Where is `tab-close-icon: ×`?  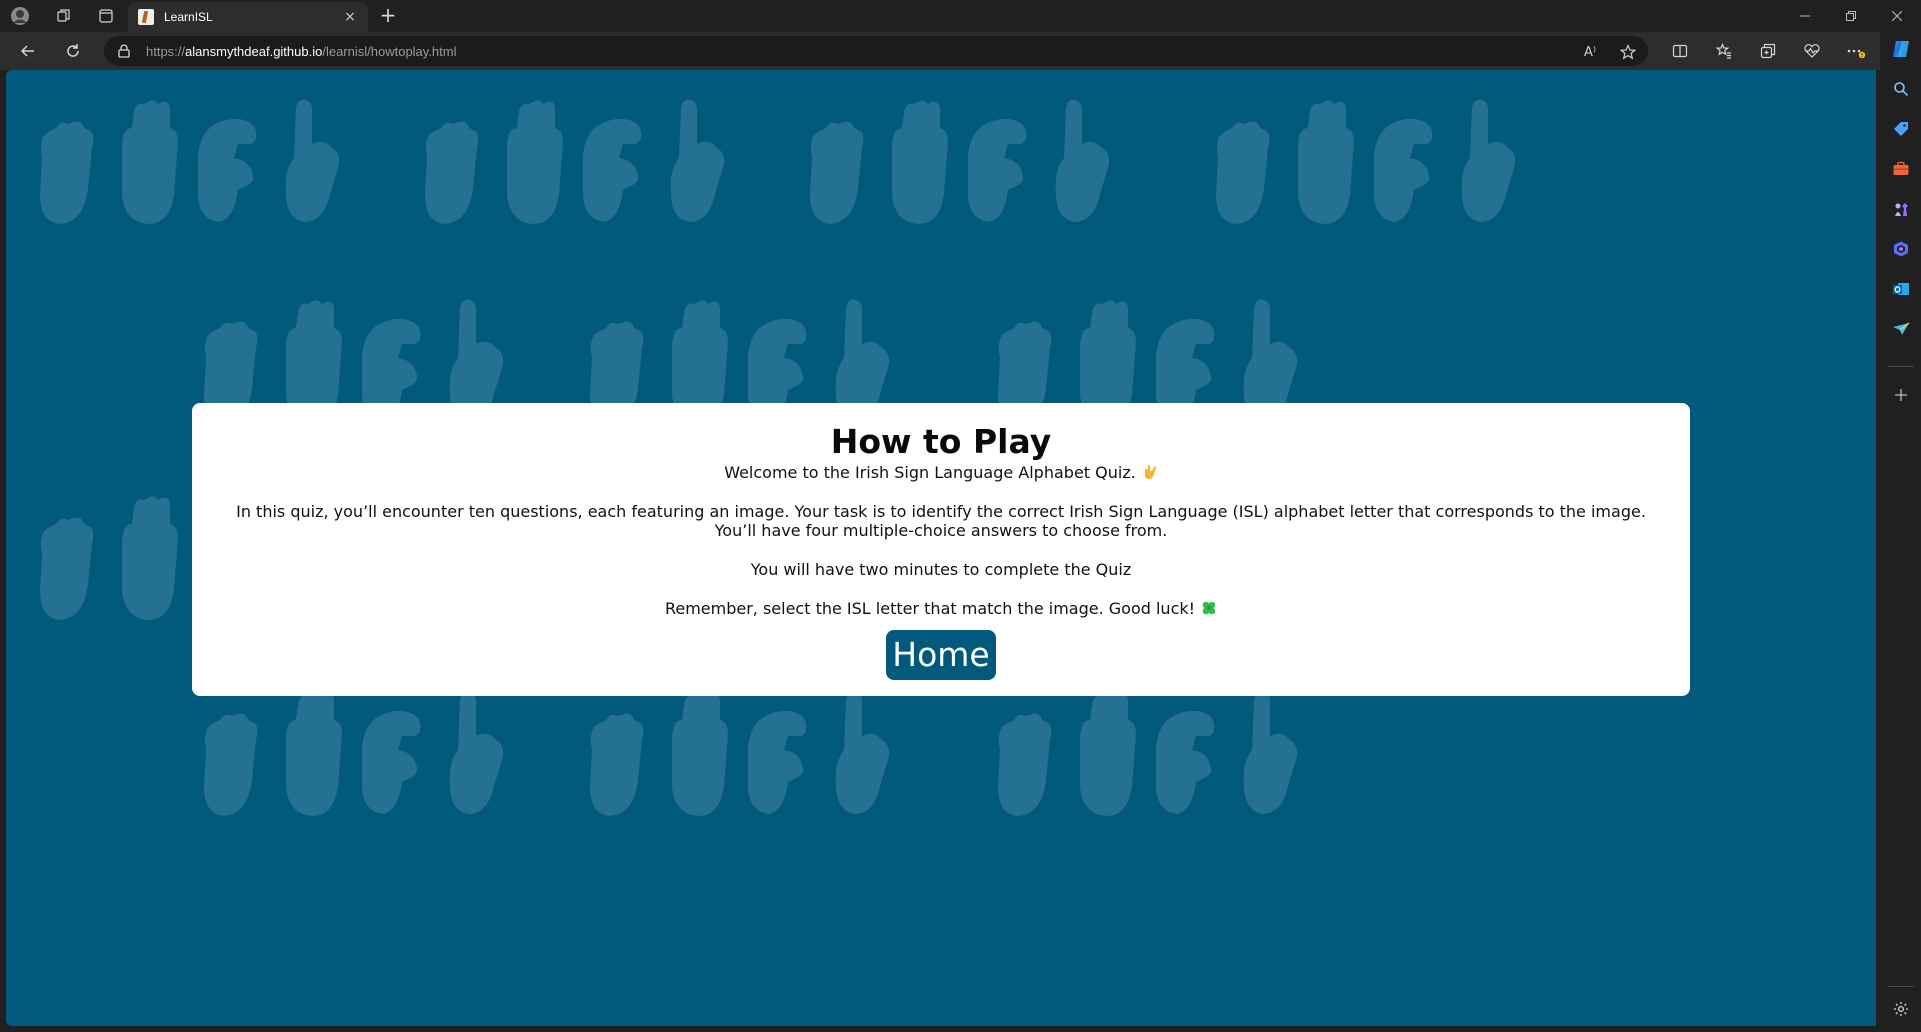
tab-close-icon: × is located at coordinates (350, 17).